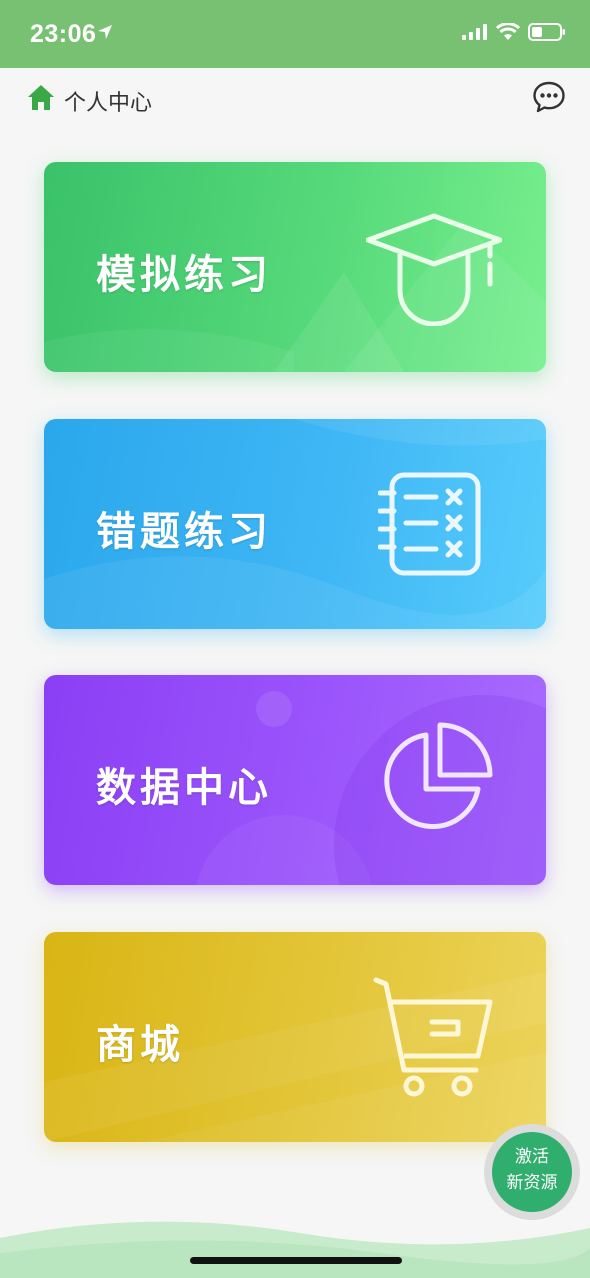 This screenshot has height=1278, width=590. Describe the element at coordinates (532, 1157) in the screenshot. I see `fab-line-1: 激活` at that location.